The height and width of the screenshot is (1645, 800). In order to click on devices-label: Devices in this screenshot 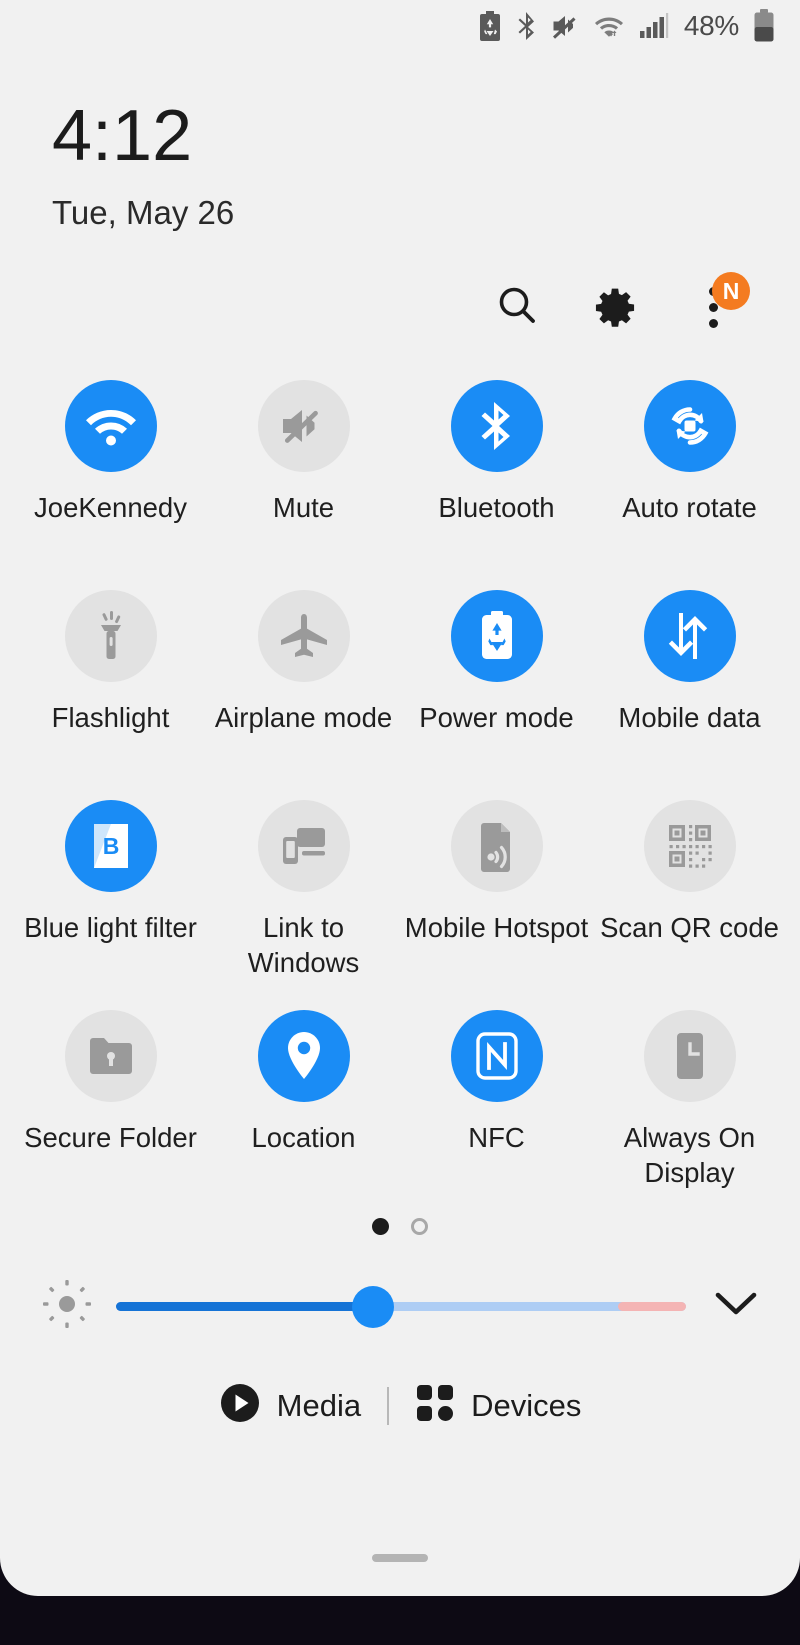, I will do `click(526, 1405)`.